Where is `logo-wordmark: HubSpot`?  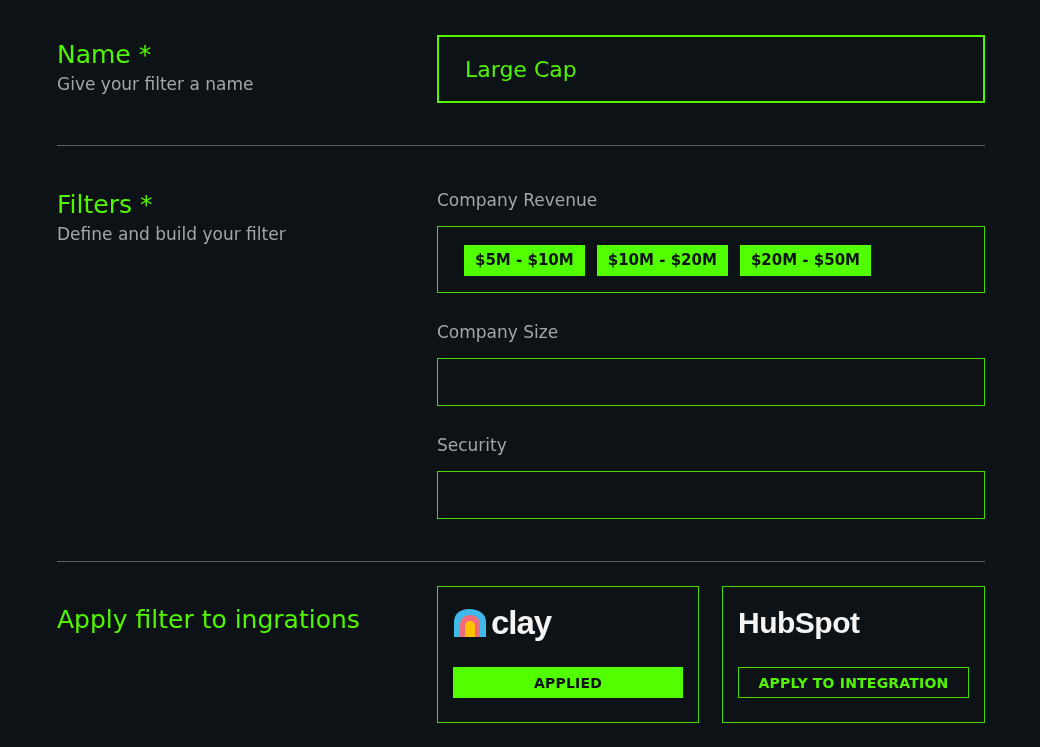 logo-wordmark: HubSpot is located at coordinates (799, 623).